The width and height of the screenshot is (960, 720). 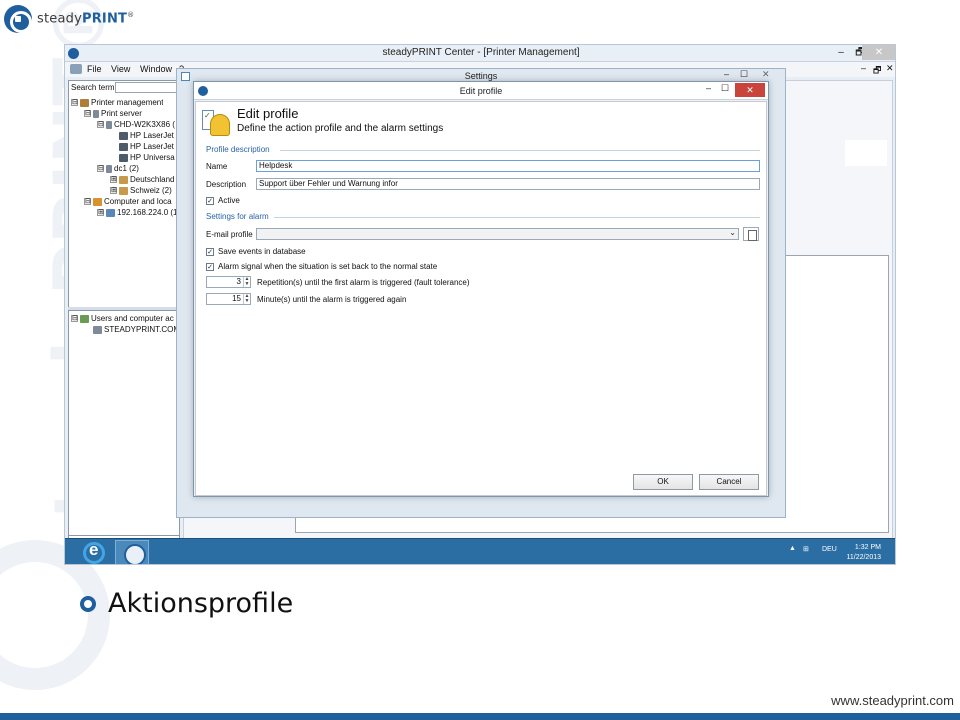 What do you see at coordinates (150, 135) in the screenshot?
I see `tree-item-printer: HP LaserJet 2` at bounding box center [150, 135].